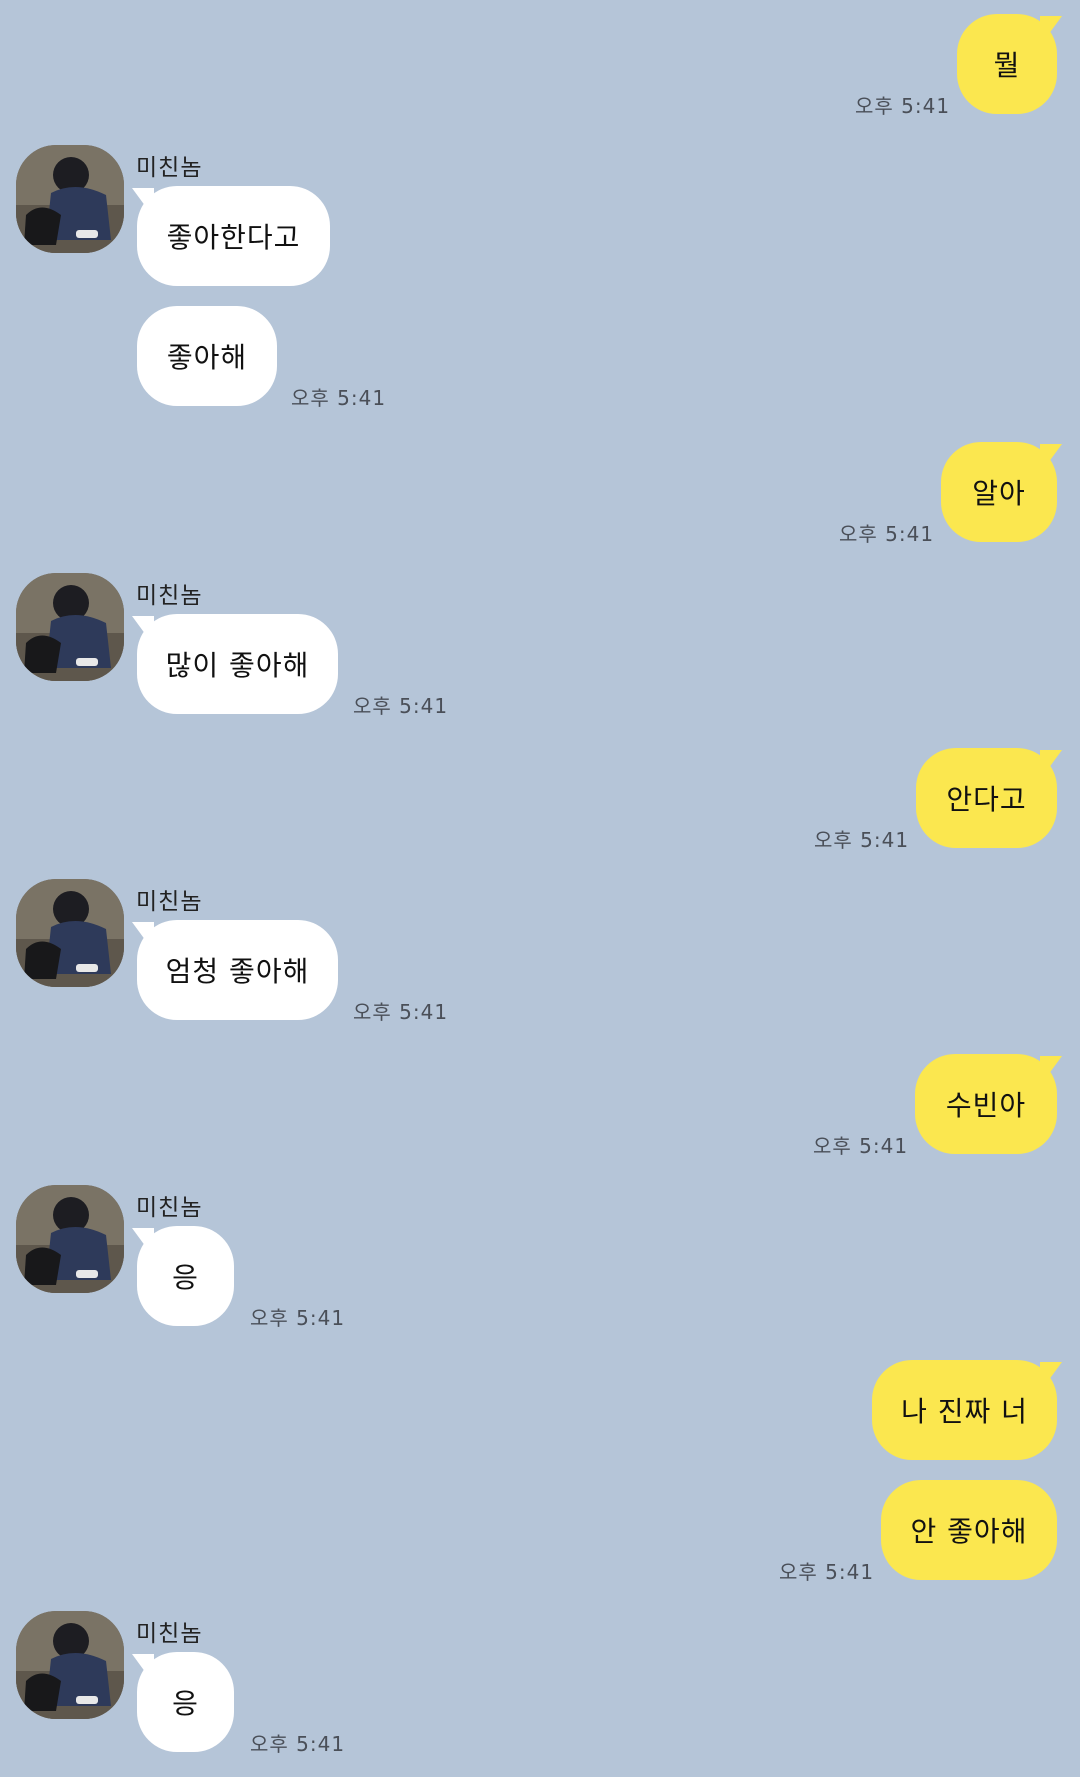 This screenshot has width=1080, height=1777. I want to click on message-bubble-incoming: 좋아한다고, so click(233, 236).